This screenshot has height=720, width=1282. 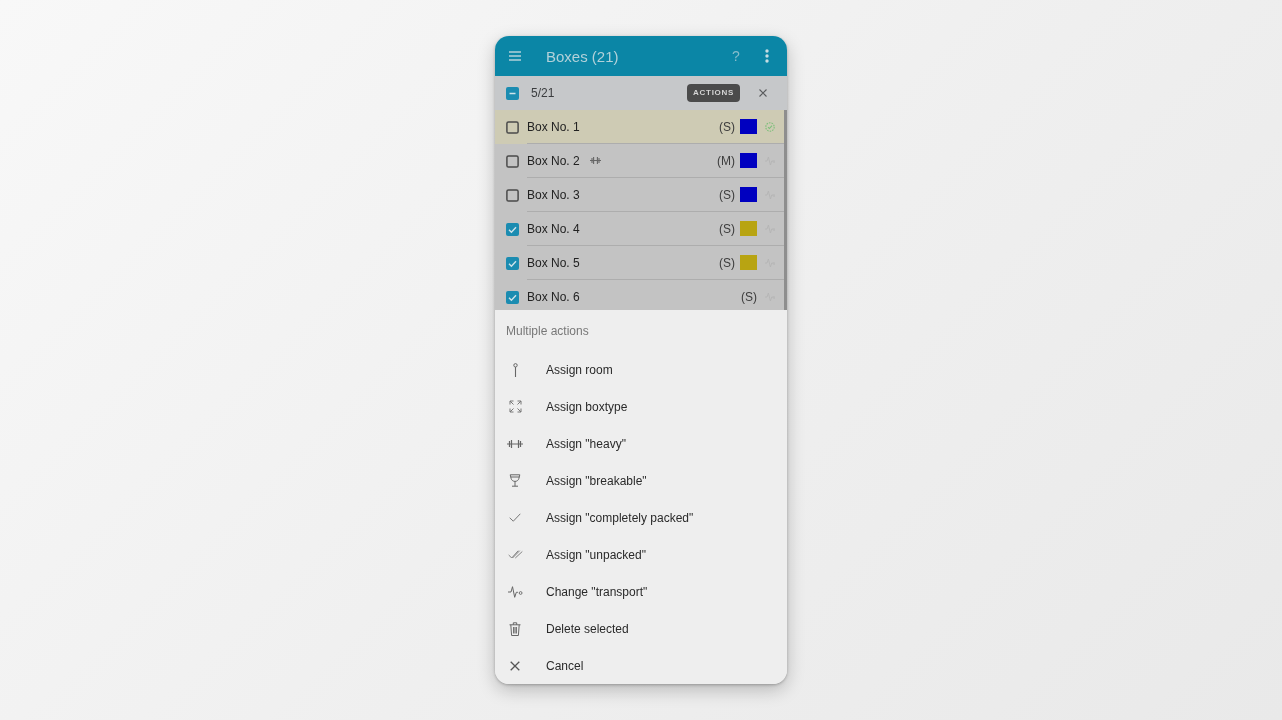 What do you see at coordinates (583, 56) in the screenshot?
I see `app-title: Boxes (21)` at bounding box center [583, 56].